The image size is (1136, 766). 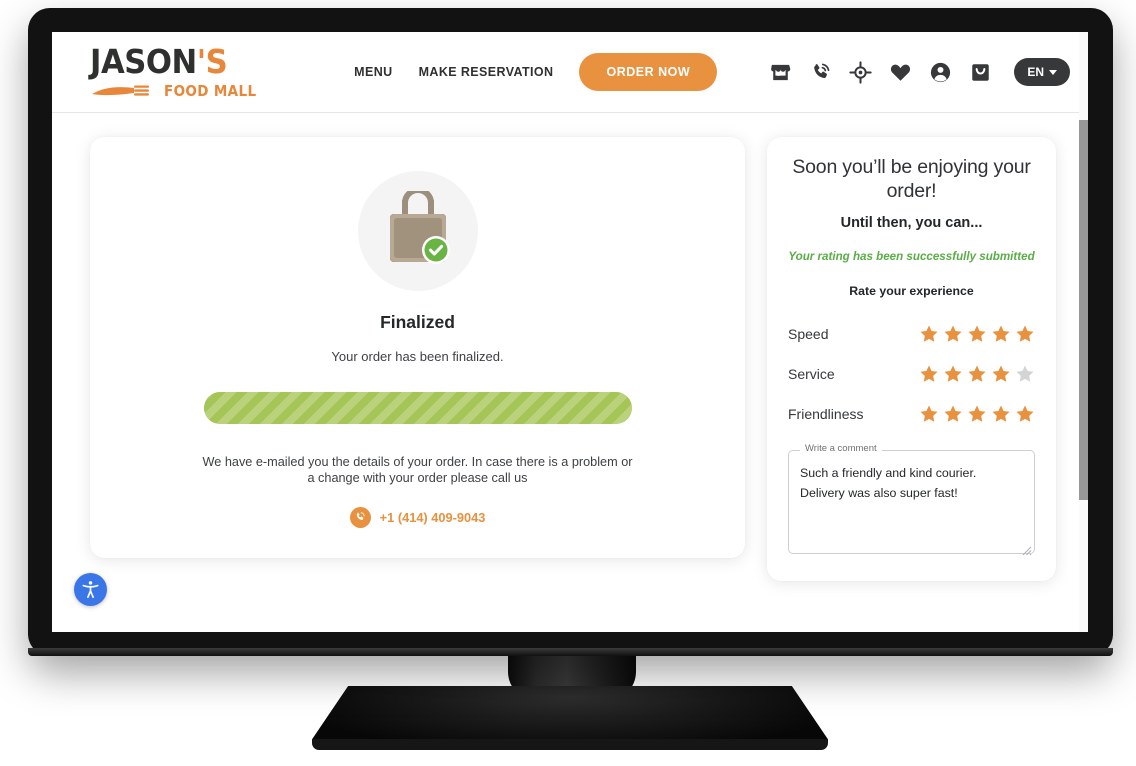 I want to click on site-logo: JASON'S FOOD MALL, so click(x=185, y=72).